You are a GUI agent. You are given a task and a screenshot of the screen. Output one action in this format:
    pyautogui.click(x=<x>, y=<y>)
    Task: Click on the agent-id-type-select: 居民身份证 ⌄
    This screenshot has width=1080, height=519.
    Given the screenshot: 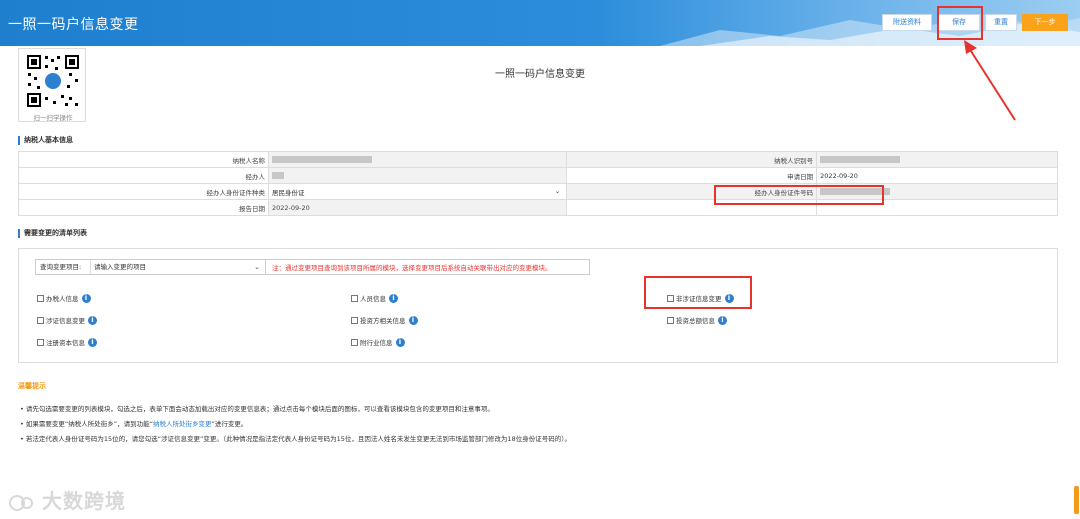 What is the action you would take?
    pyautogui.click(x=417, y=191)
    